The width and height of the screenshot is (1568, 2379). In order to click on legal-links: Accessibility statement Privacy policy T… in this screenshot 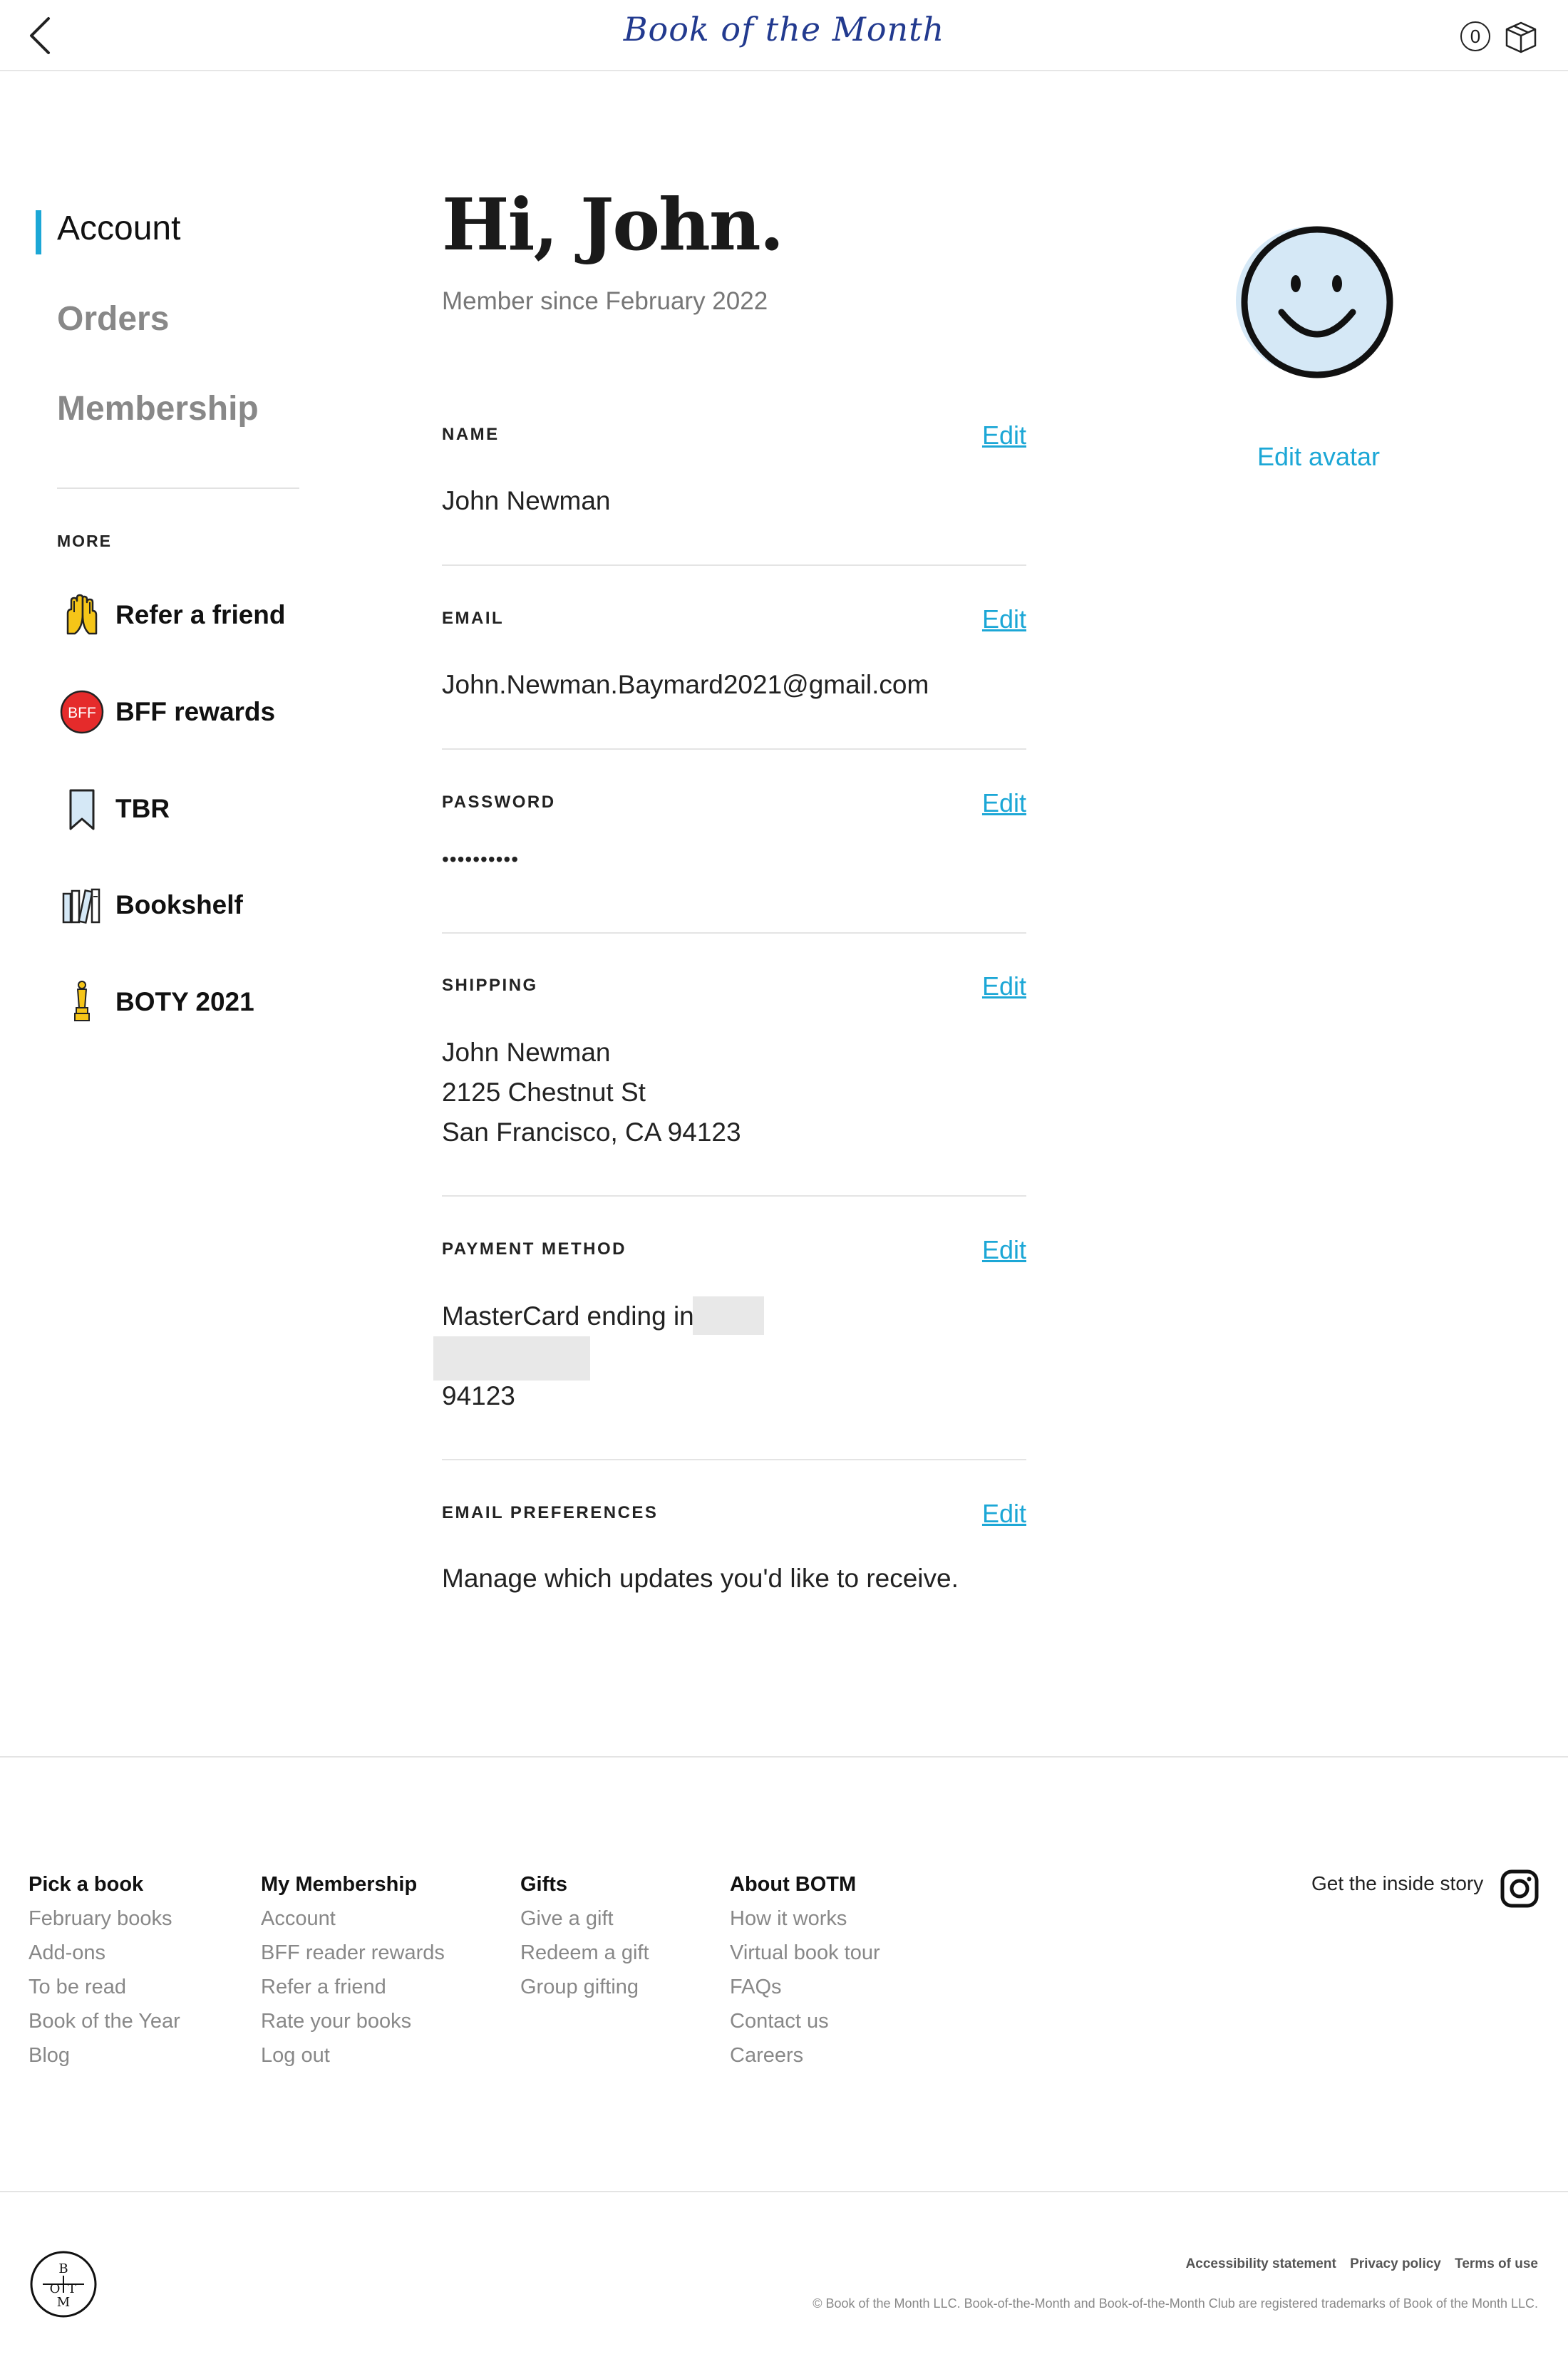, I will do `click(1357, 2264)`.